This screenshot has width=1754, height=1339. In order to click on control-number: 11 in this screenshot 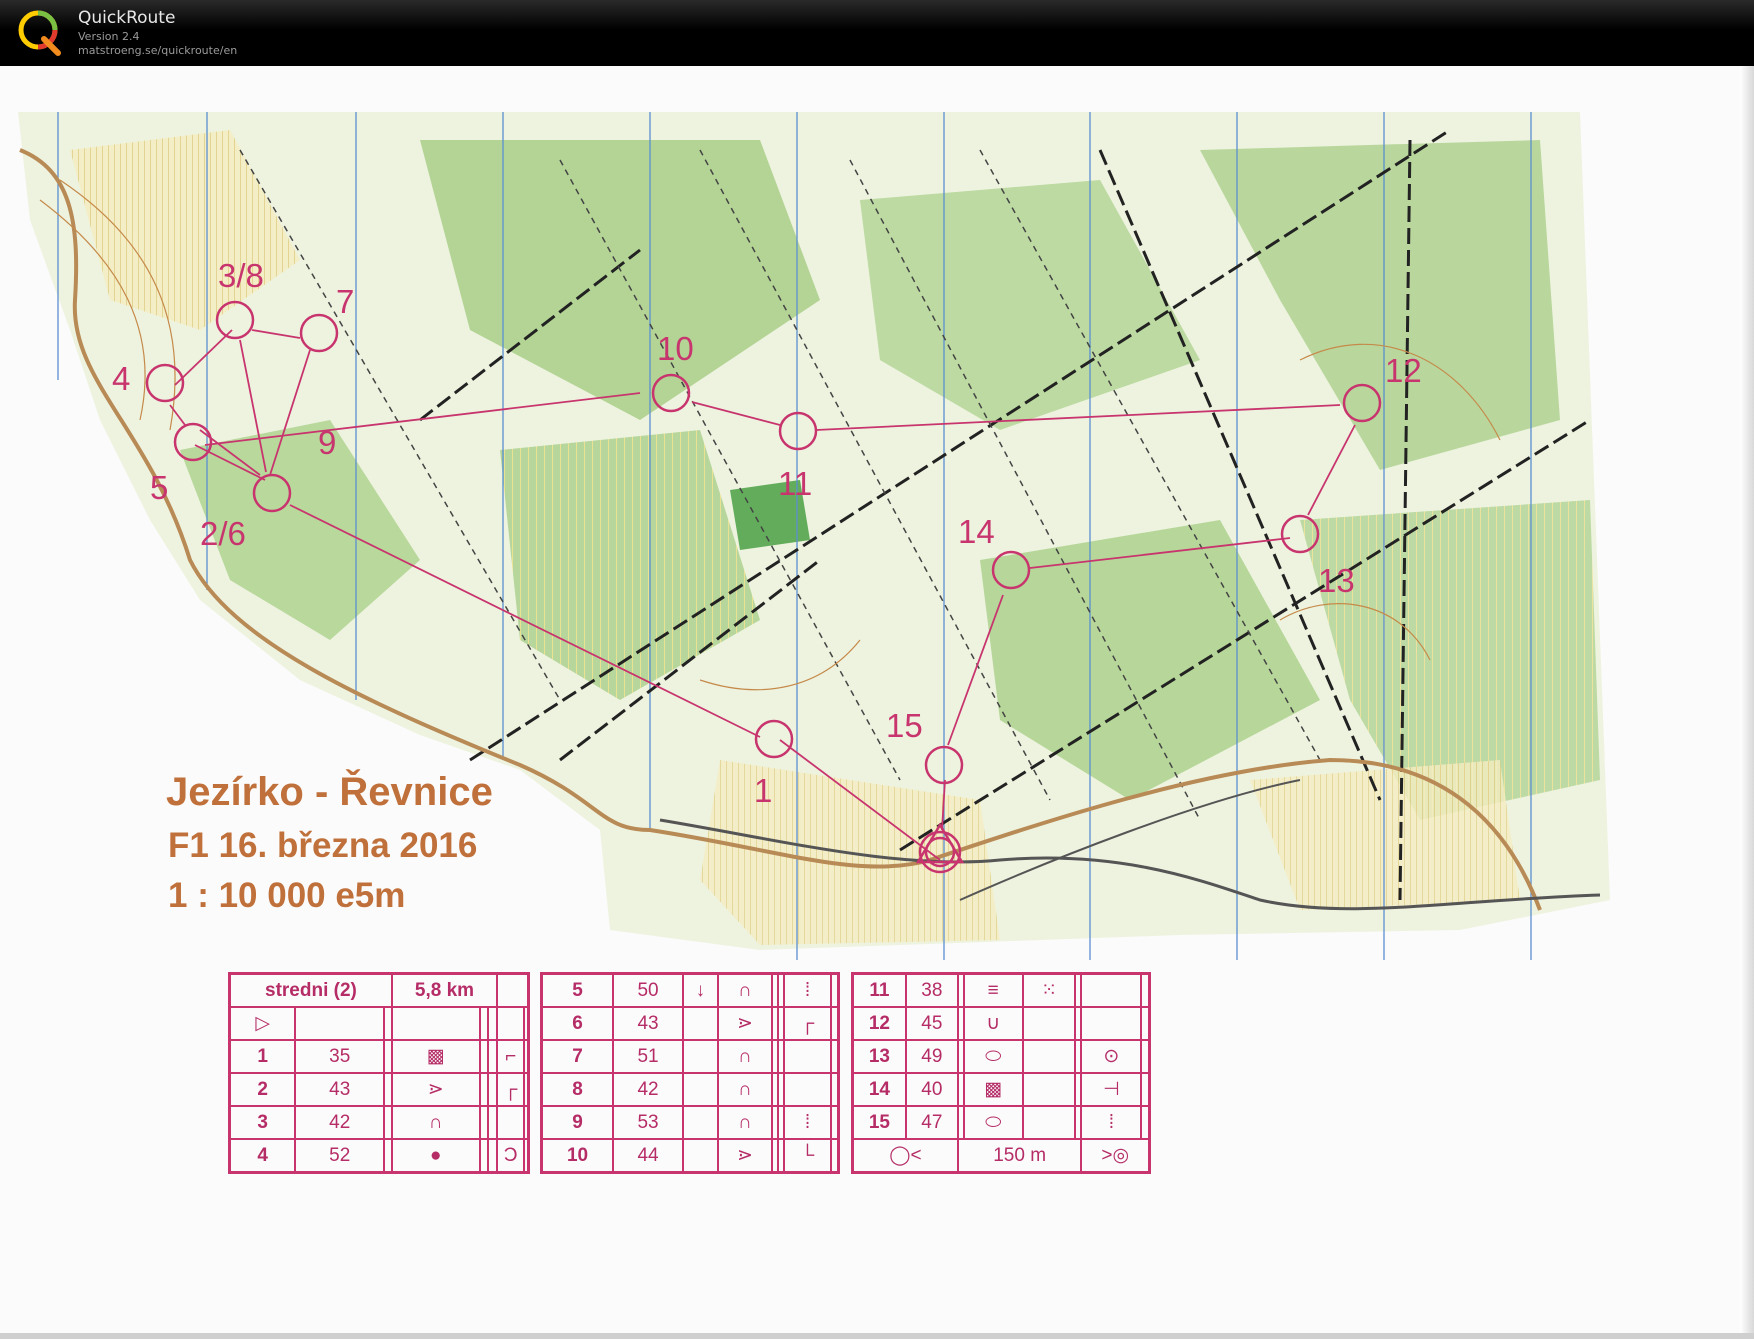, I will do `click(879, 990)`.